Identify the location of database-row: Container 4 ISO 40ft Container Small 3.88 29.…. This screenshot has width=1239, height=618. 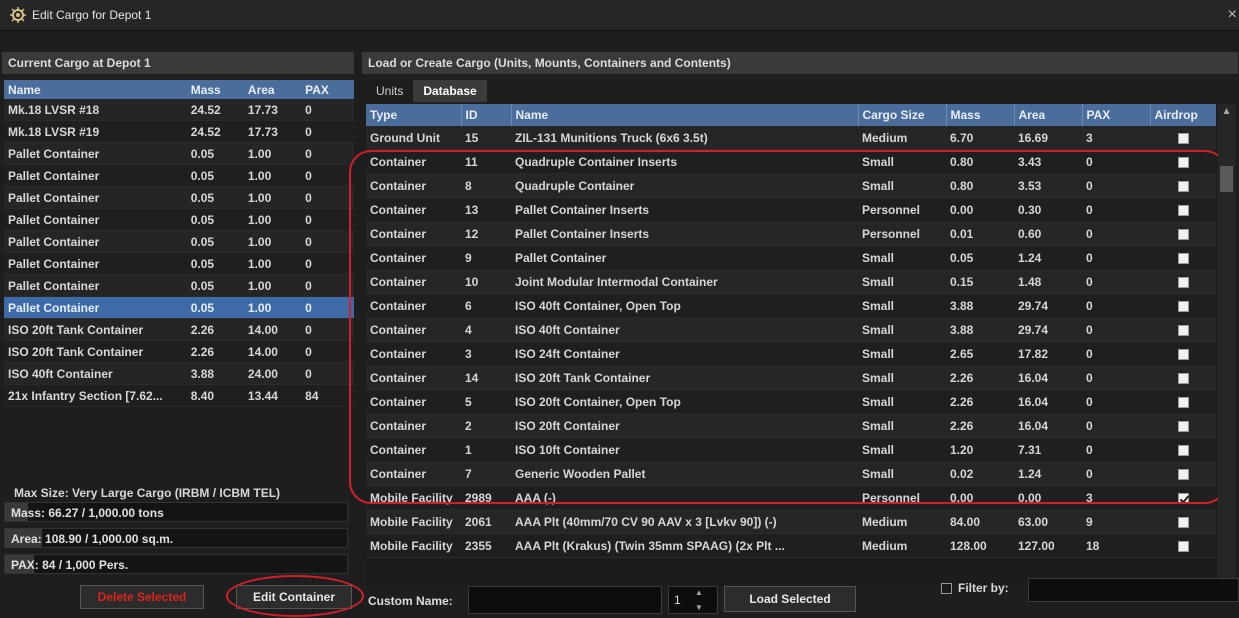
(791, 329).